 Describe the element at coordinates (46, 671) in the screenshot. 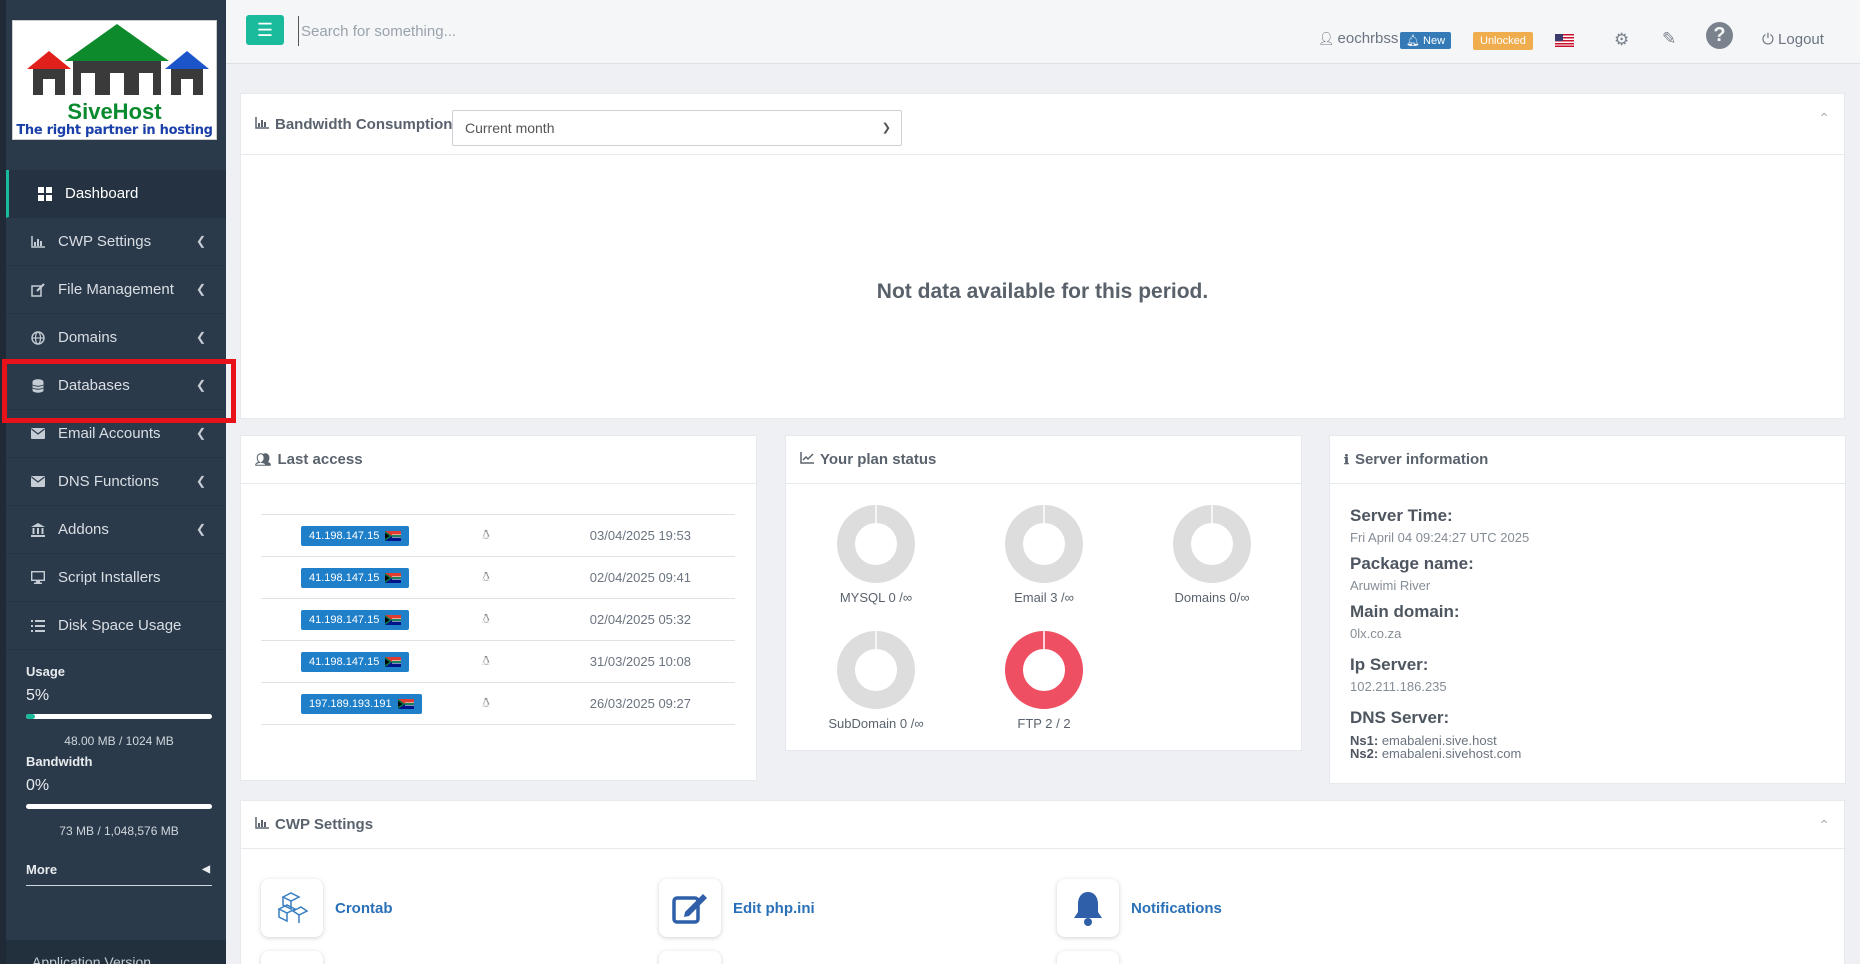

I see `usage-label: Usage` at that location.